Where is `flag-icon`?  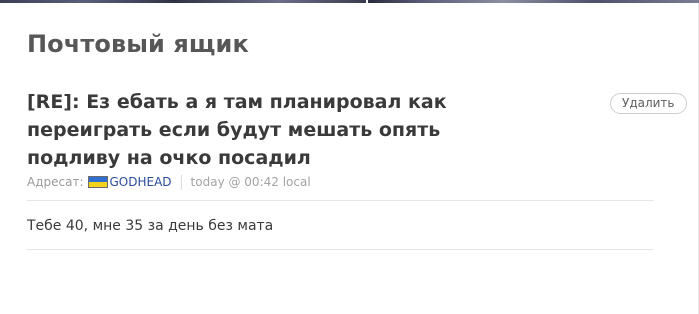 flag-icon is located at coordinates (97, 182).